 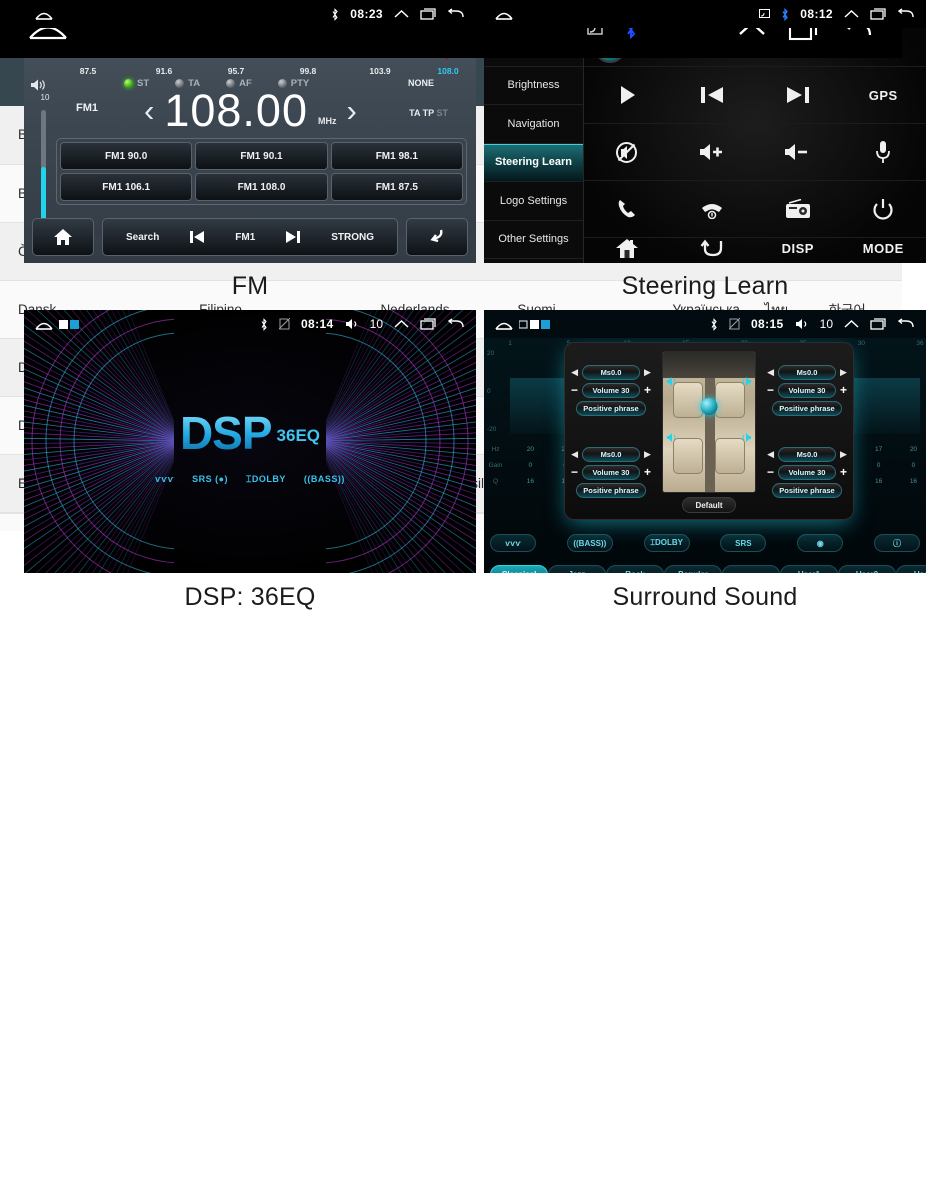 What do you see at coordinates (627, 248) in the screenshot?
I see `steering-button-home` at bounding box center [627, 248].